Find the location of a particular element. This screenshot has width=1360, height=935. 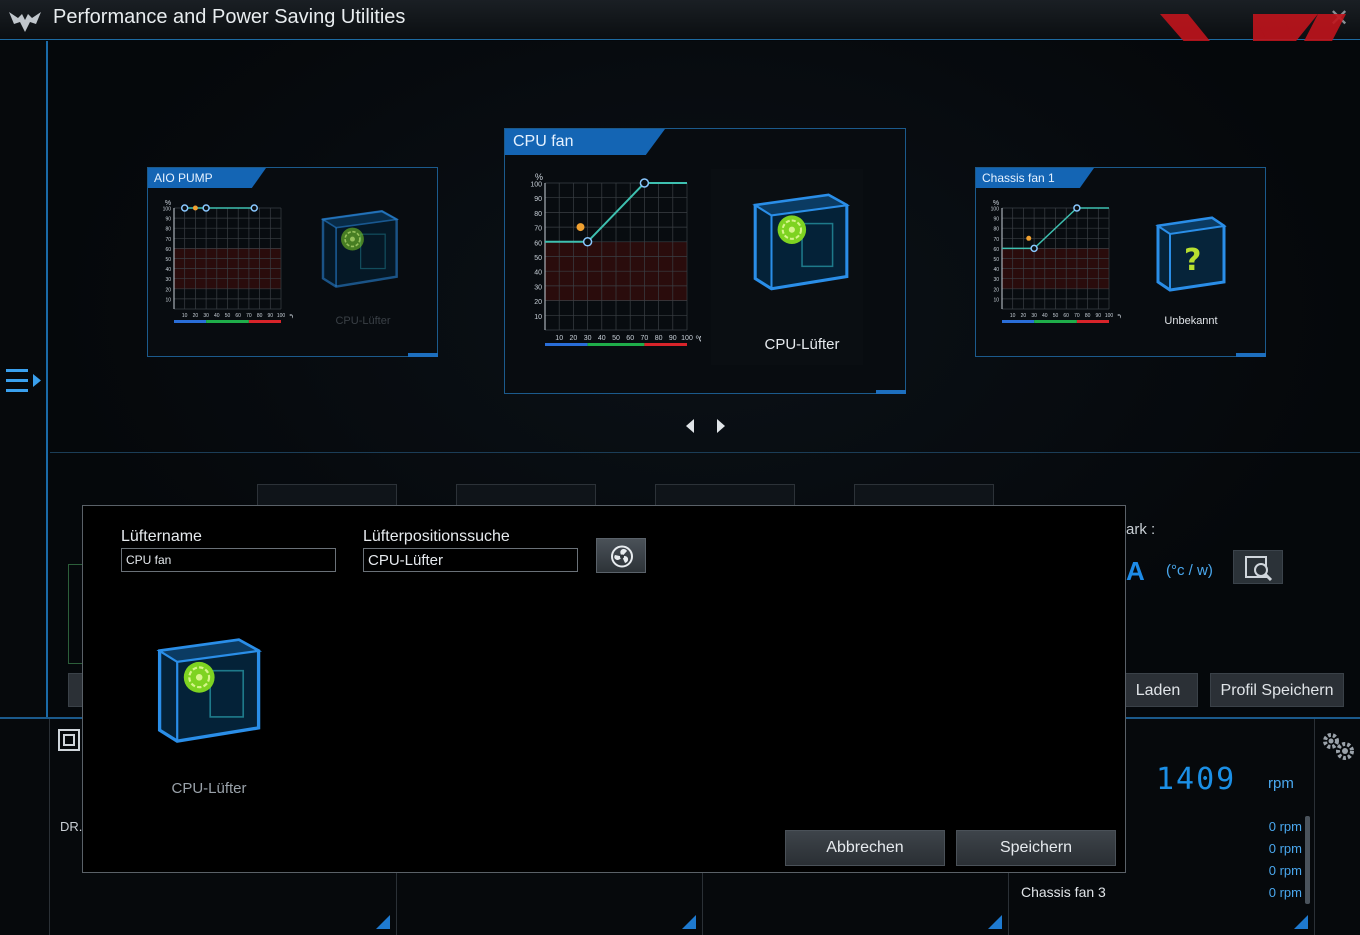

fan-card-title: Chassis fan 1 is located at coordinates (1018, 178).